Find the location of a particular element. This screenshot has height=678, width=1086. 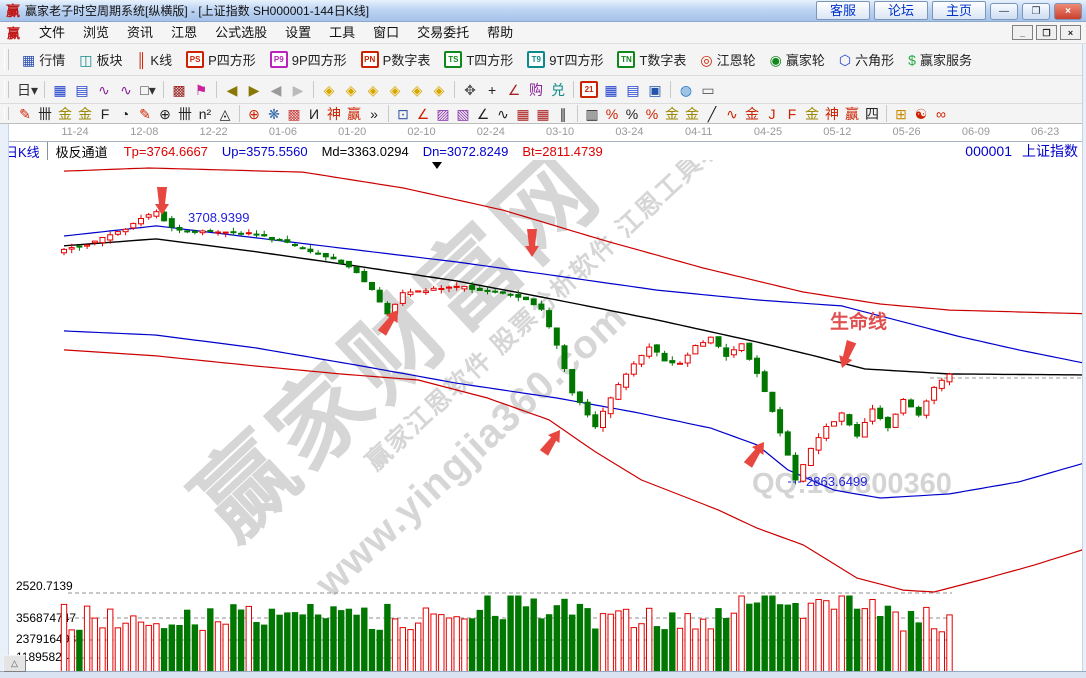

grid-red2-icon: ▦ is located at coordinates (543, 114).